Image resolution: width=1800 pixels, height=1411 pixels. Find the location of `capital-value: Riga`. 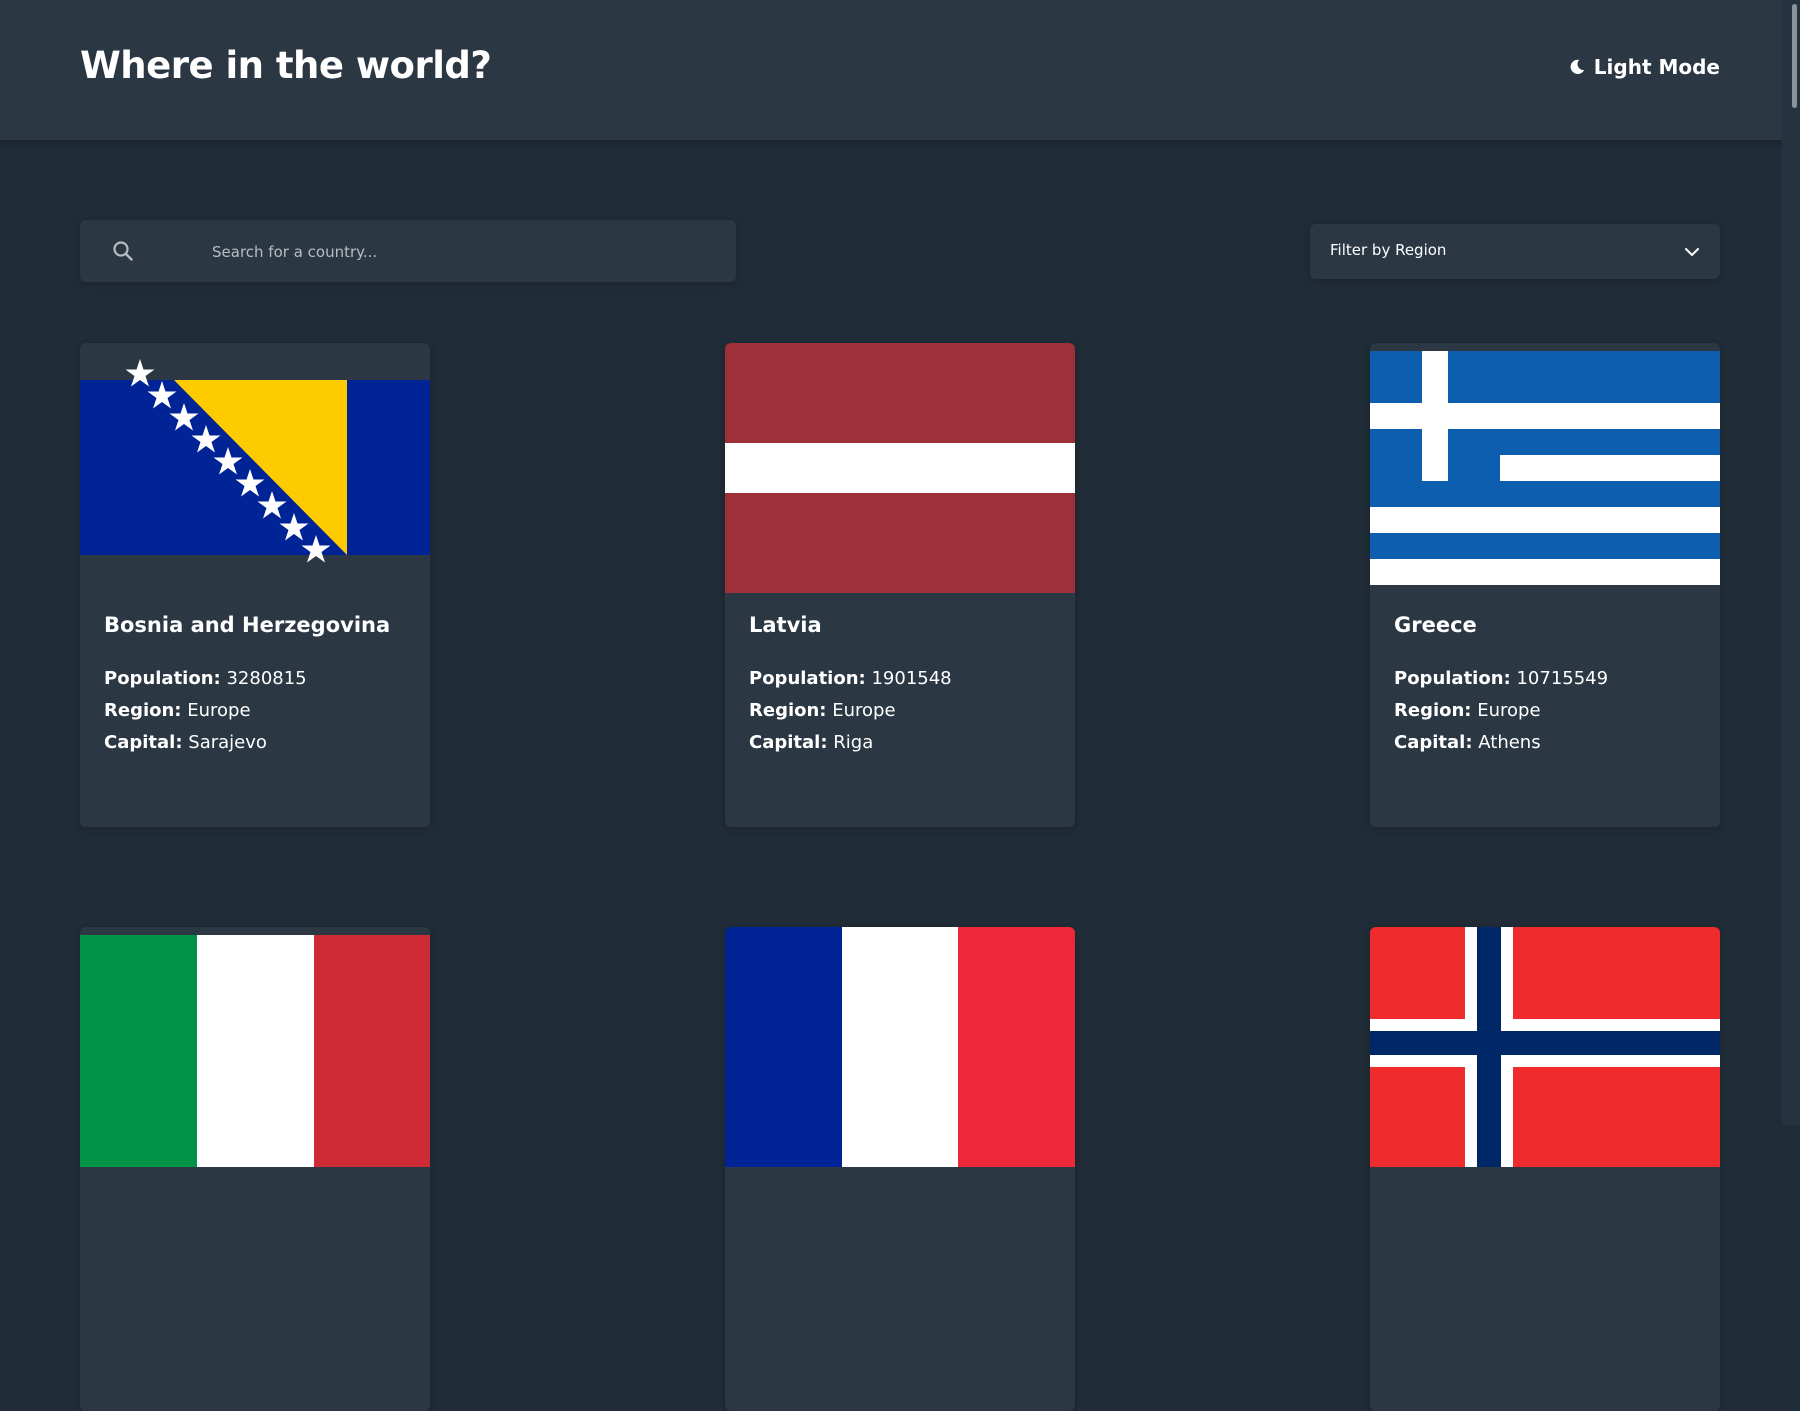

capital-value: Riga is located at coordinates (853, 742).